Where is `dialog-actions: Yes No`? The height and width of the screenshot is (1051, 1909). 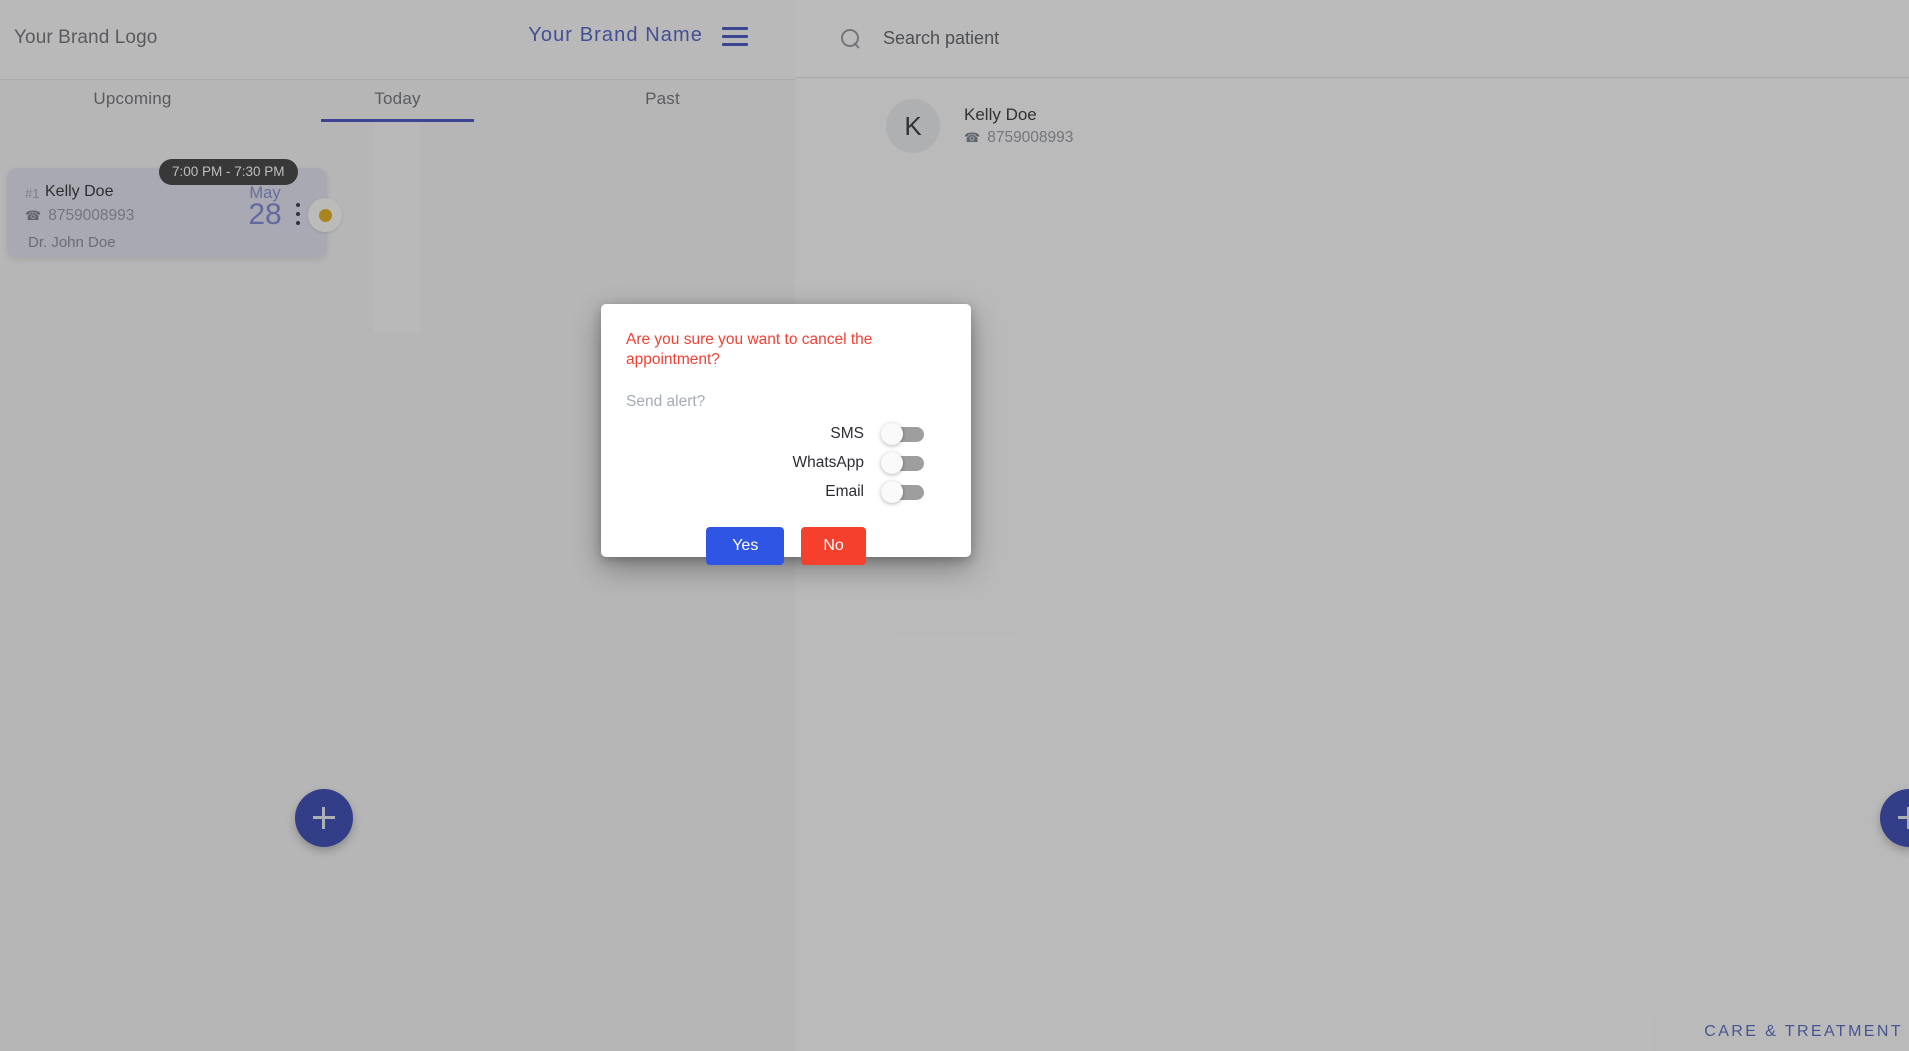
dialog-actions: Yes No is located at coordinates (786, 546).